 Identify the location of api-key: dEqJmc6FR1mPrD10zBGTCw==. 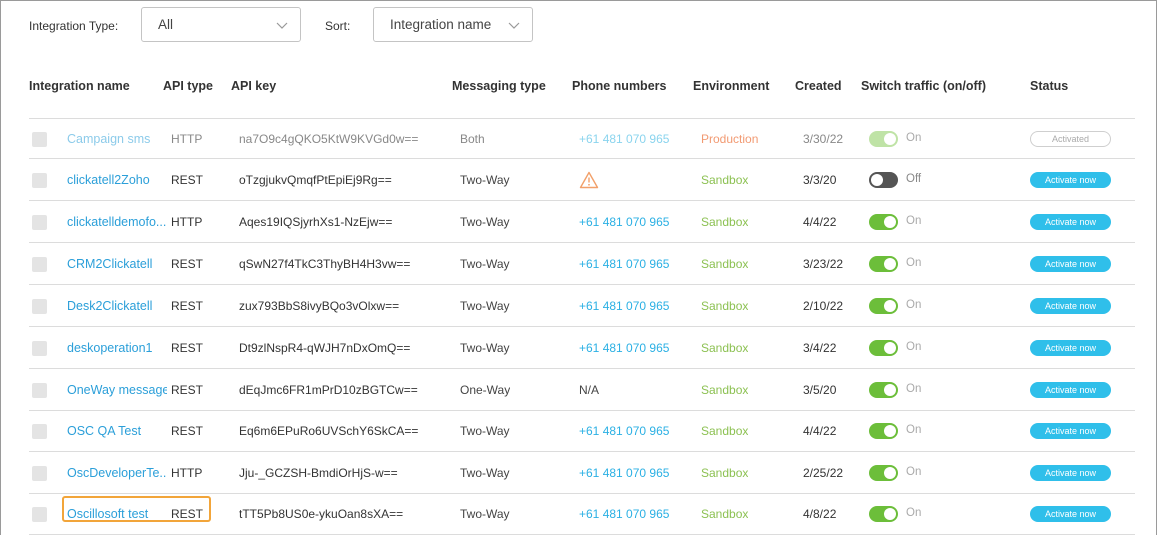
(328, 390).